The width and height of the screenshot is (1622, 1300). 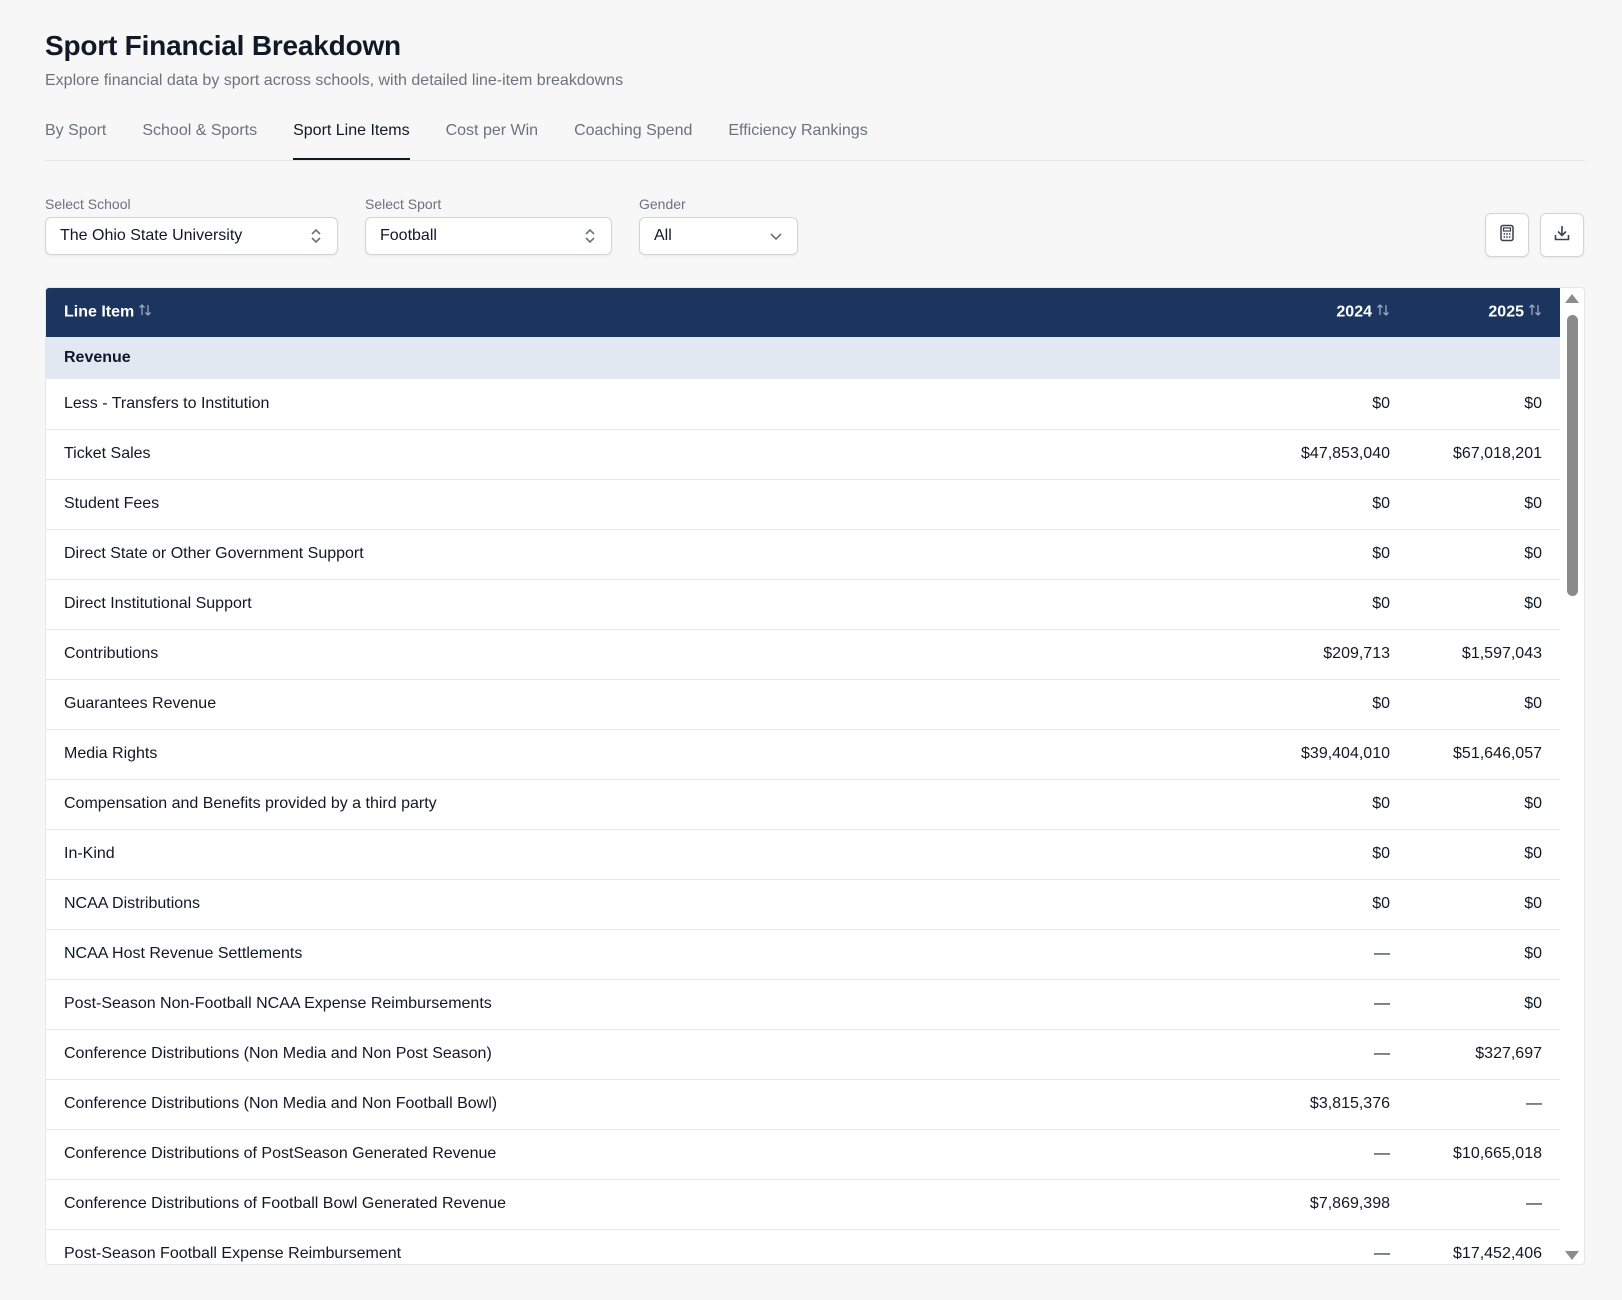 I want to click on calculator-button, so click(x=1507, y=235).